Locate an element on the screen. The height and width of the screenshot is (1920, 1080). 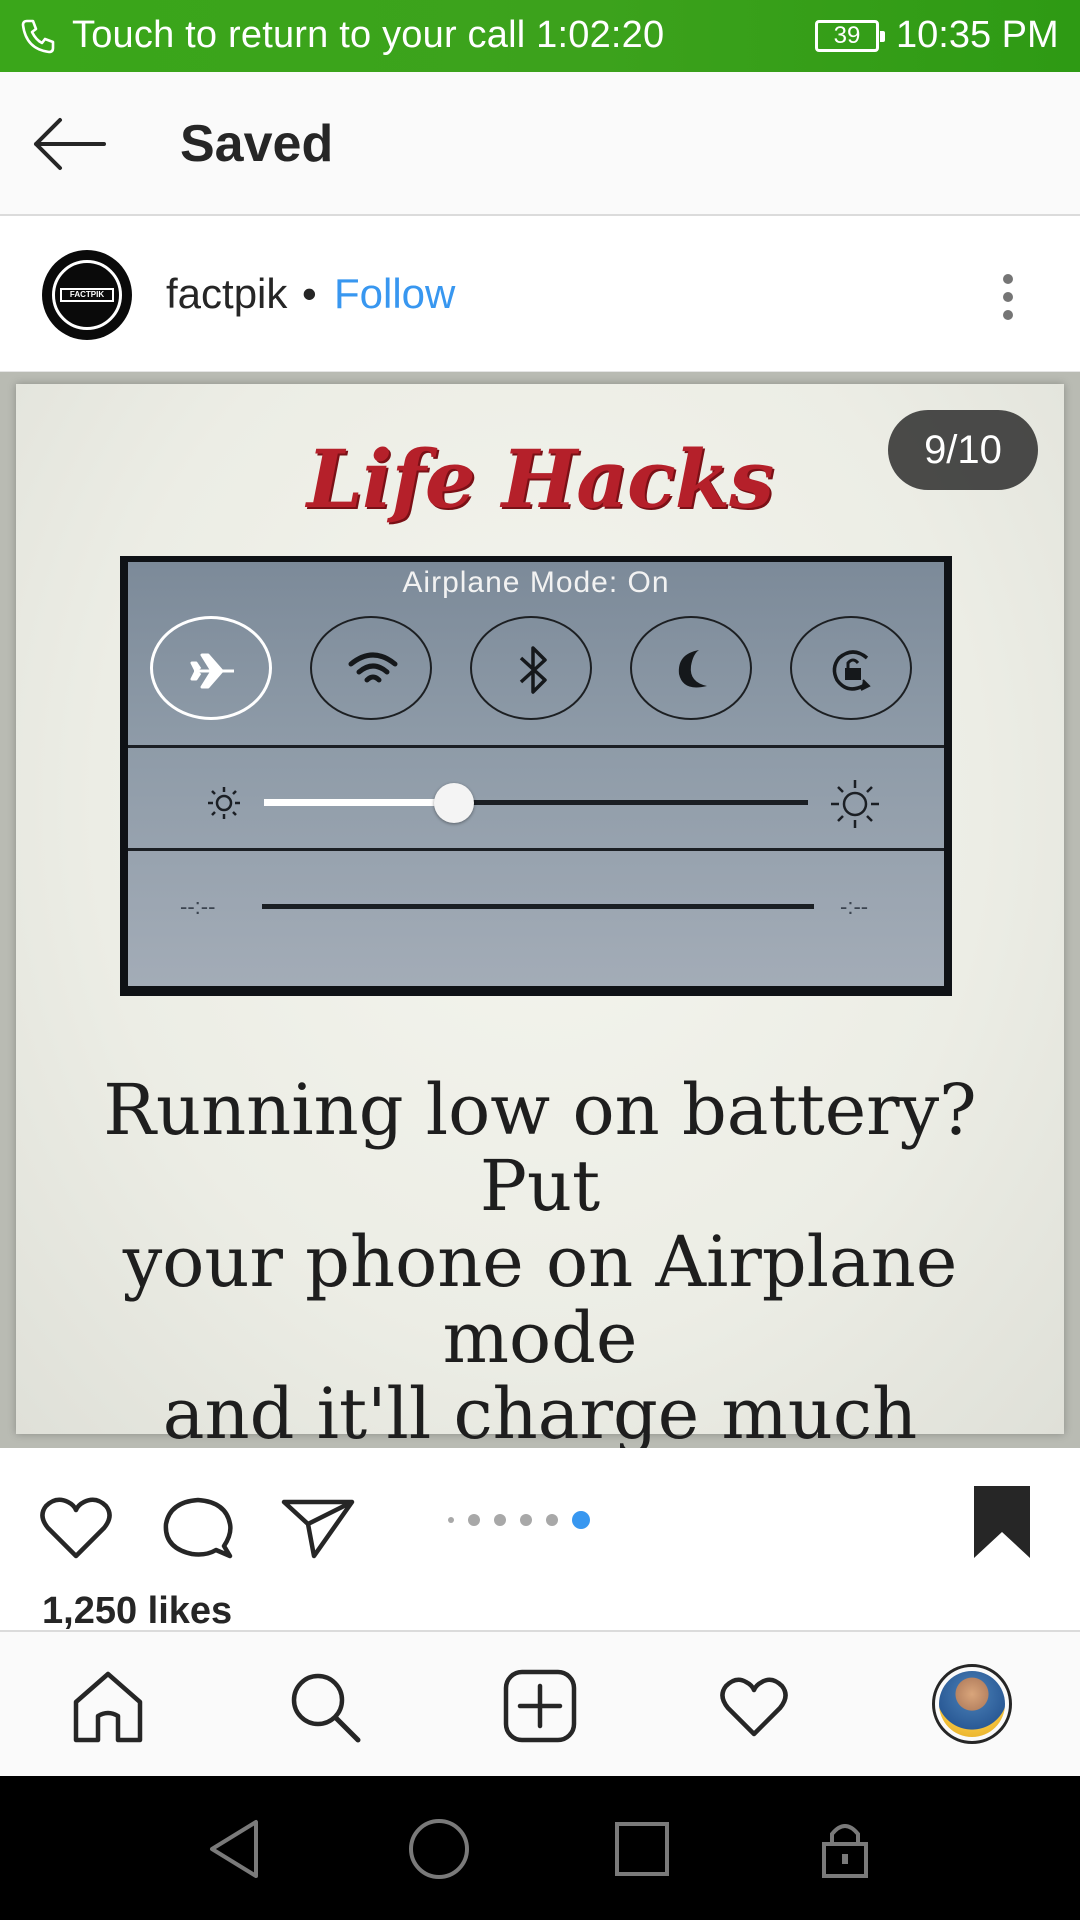
lock-icon is located at coordinates (845, 1849).